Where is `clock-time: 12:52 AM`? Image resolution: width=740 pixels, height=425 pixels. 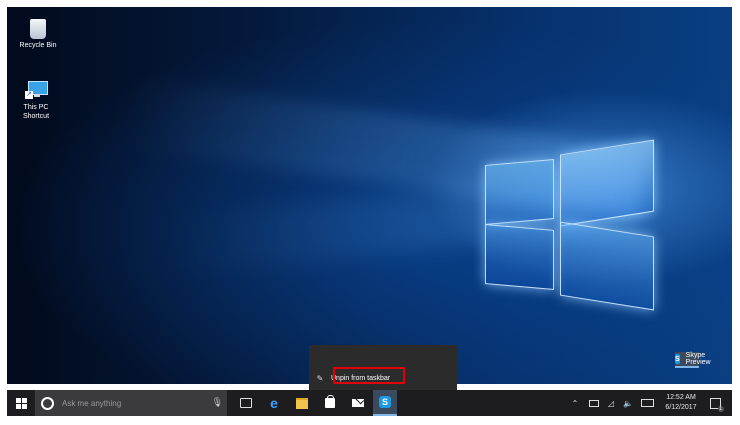
clock-time: 12:52 AM is located at coordinates (681, 397).